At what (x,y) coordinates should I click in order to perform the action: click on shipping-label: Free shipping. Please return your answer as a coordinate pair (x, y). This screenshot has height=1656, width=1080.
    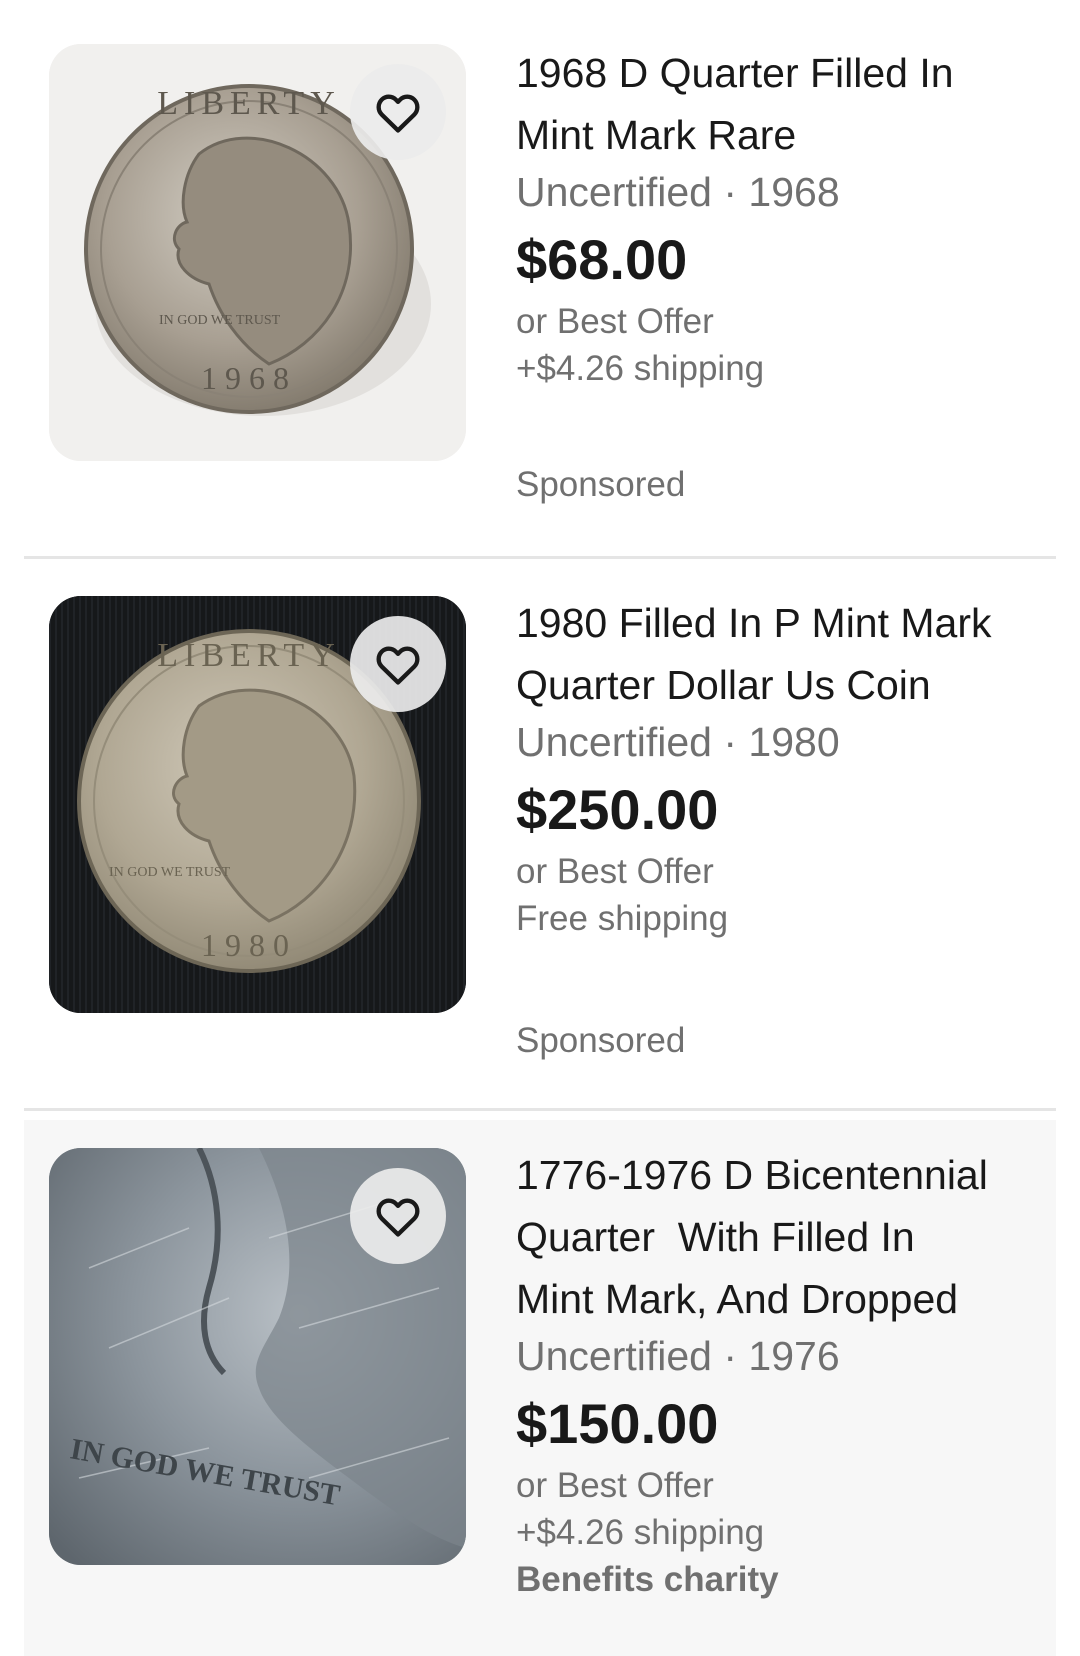
    Looking at the image, I should click on (622, 918).